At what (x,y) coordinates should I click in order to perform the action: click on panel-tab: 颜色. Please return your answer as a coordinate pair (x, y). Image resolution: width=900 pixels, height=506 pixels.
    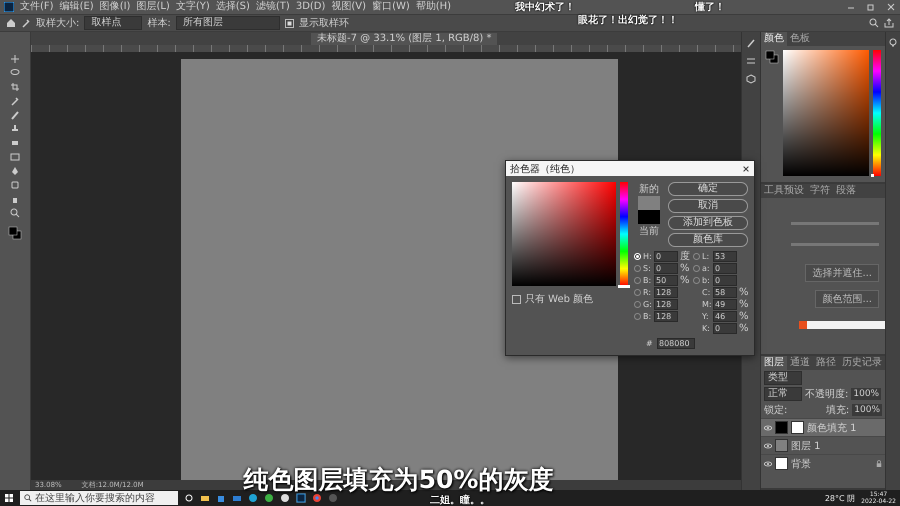
    Looking at the image, I should click on (774, 39).